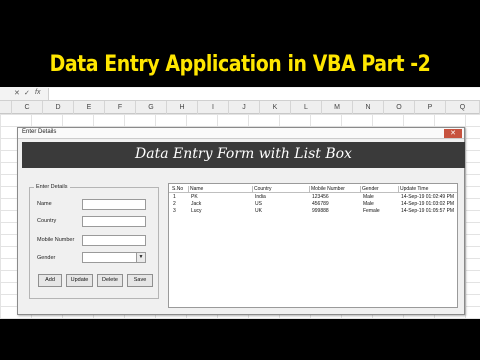 The image size is (480, 360). Describe the element at coordinates (213, 107) in the screenshot. I see `column-header: I` at that location.